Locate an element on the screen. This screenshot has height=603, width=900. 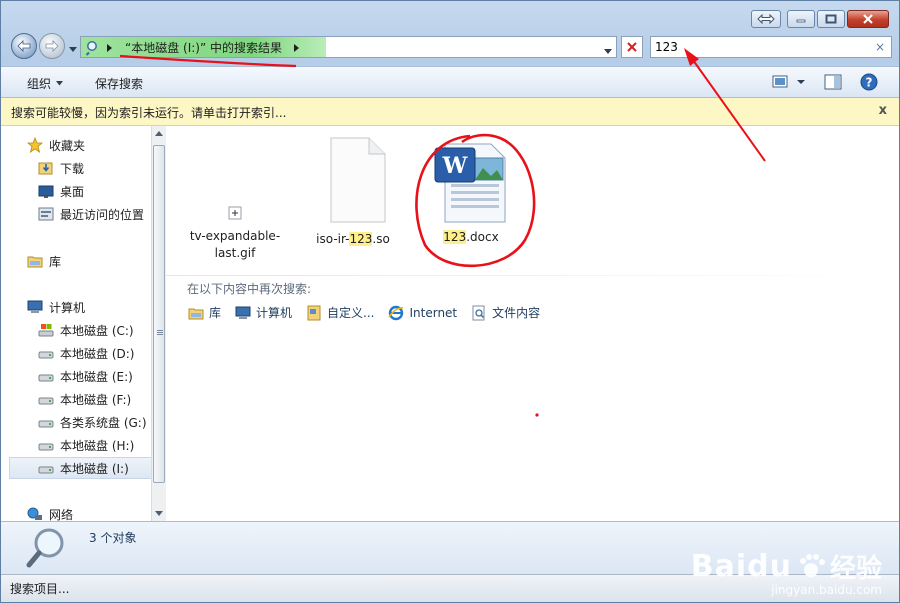
organize-button: 组织 is located at coordinates (45, 83).